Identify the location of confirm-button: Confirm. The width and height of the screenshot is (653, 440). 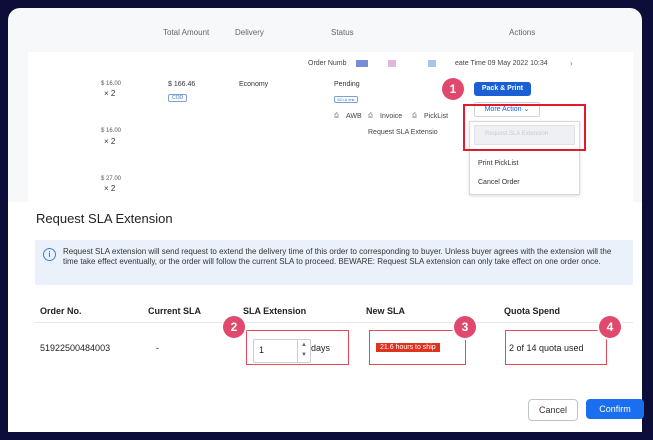
(615, 409).